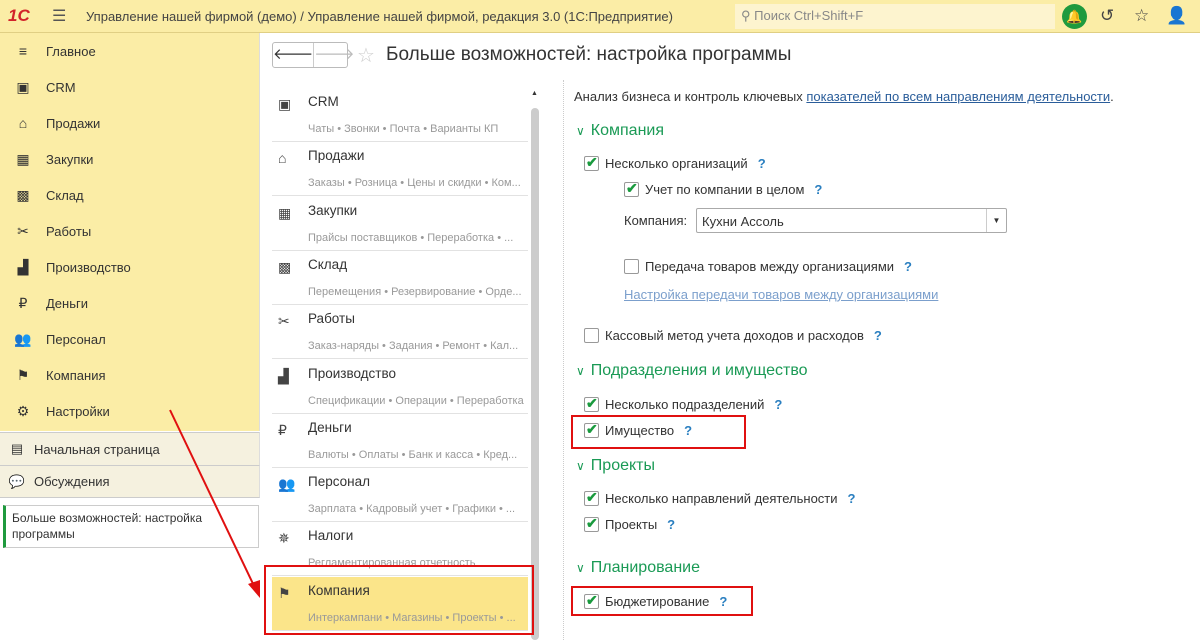  What do you see at coordinates (627, 130) in the screenshot?
I see `section-title: Компания` at bounding box center [627, 130].